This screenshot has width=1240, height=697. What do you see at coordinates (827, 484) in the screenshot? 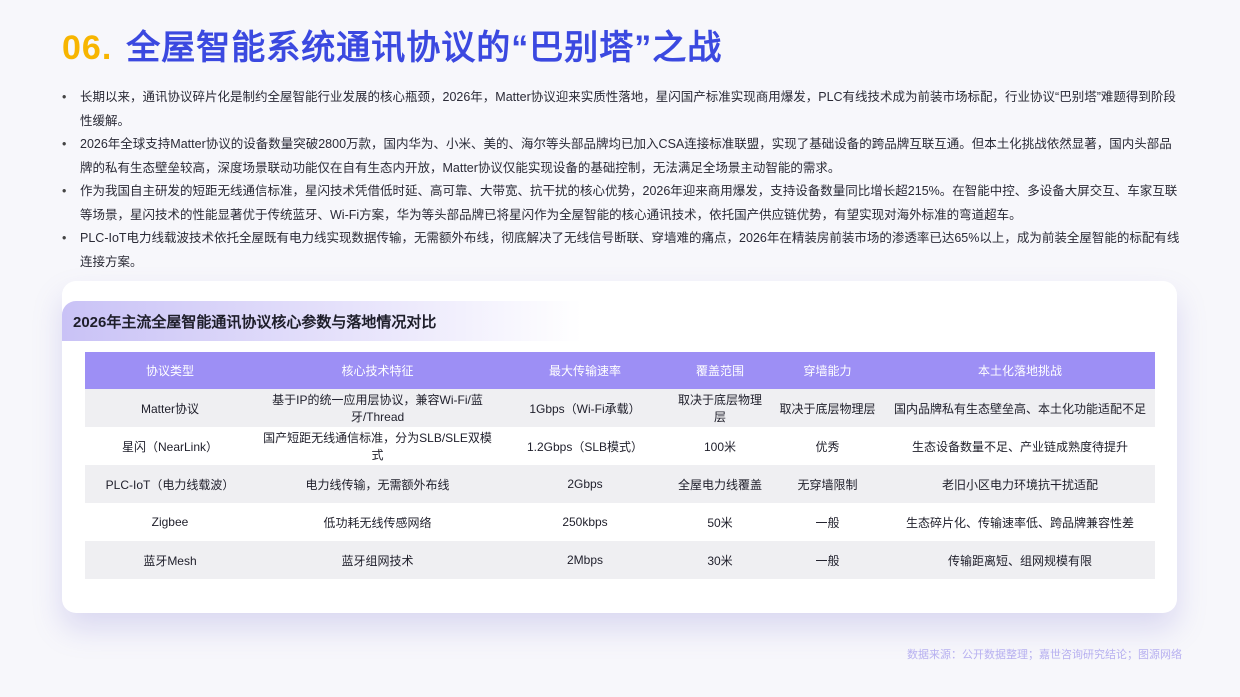
I see `table-cell: 无穿墙限制` at bounding box center [827, 484].